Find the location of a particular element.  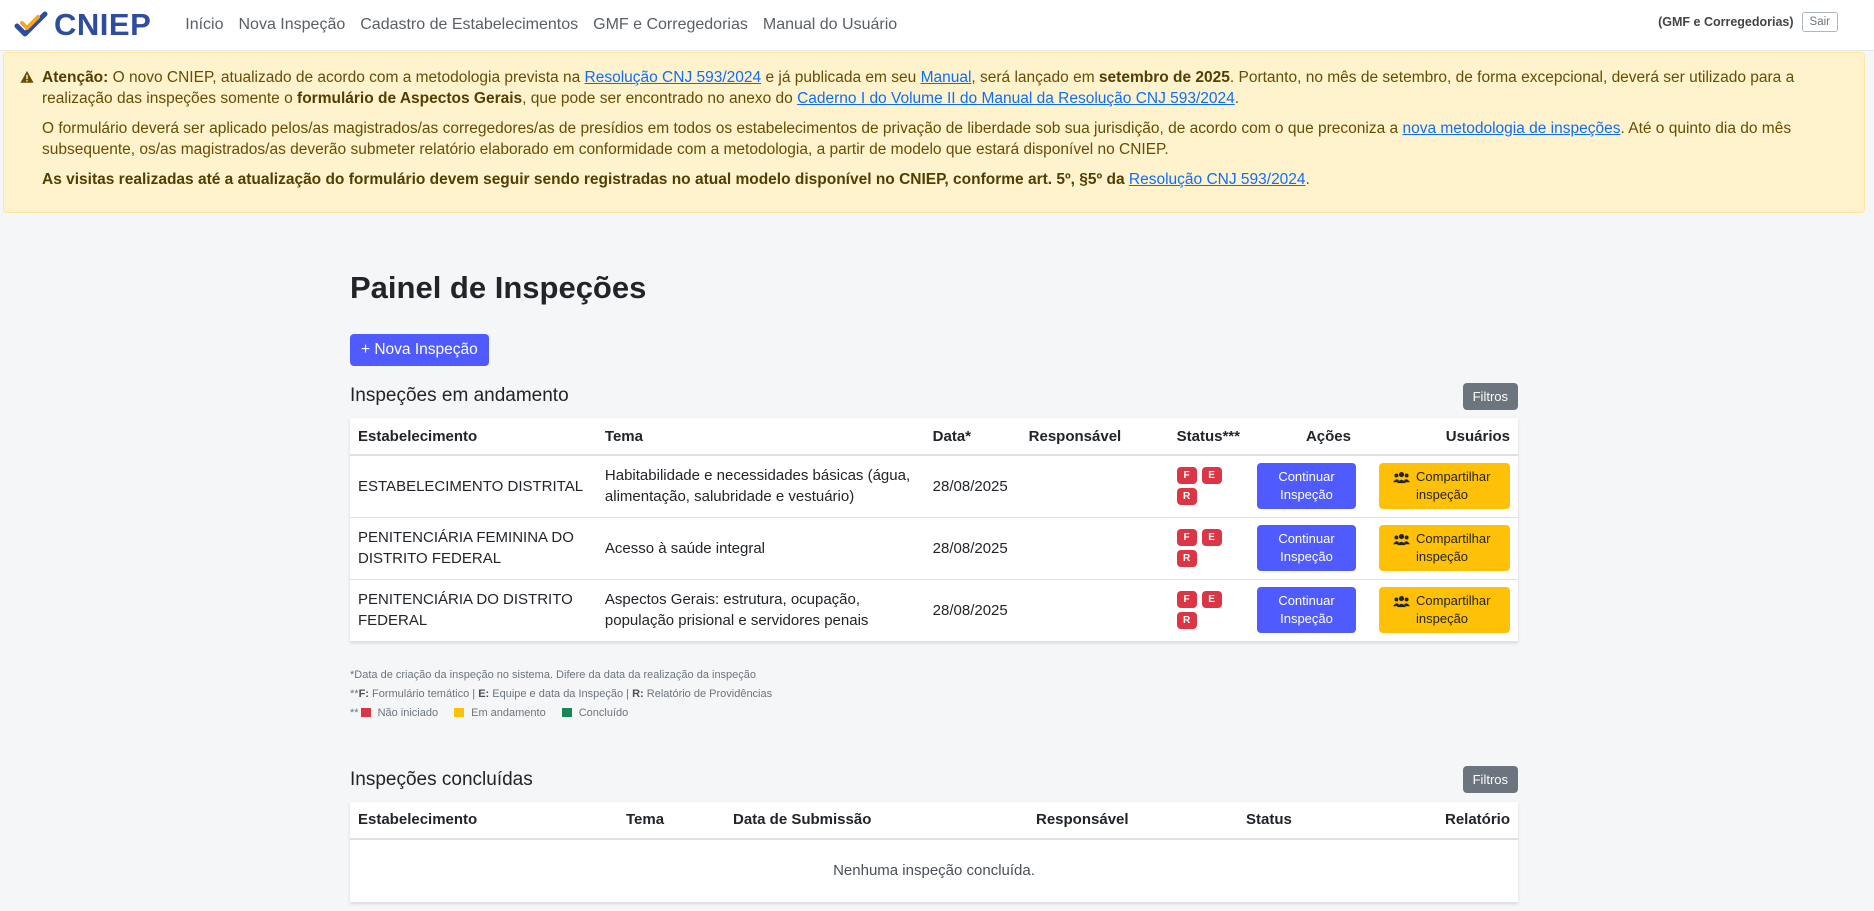

footnote-text: Equipe e data da Inspeção | is located at coordinates (561, 693).